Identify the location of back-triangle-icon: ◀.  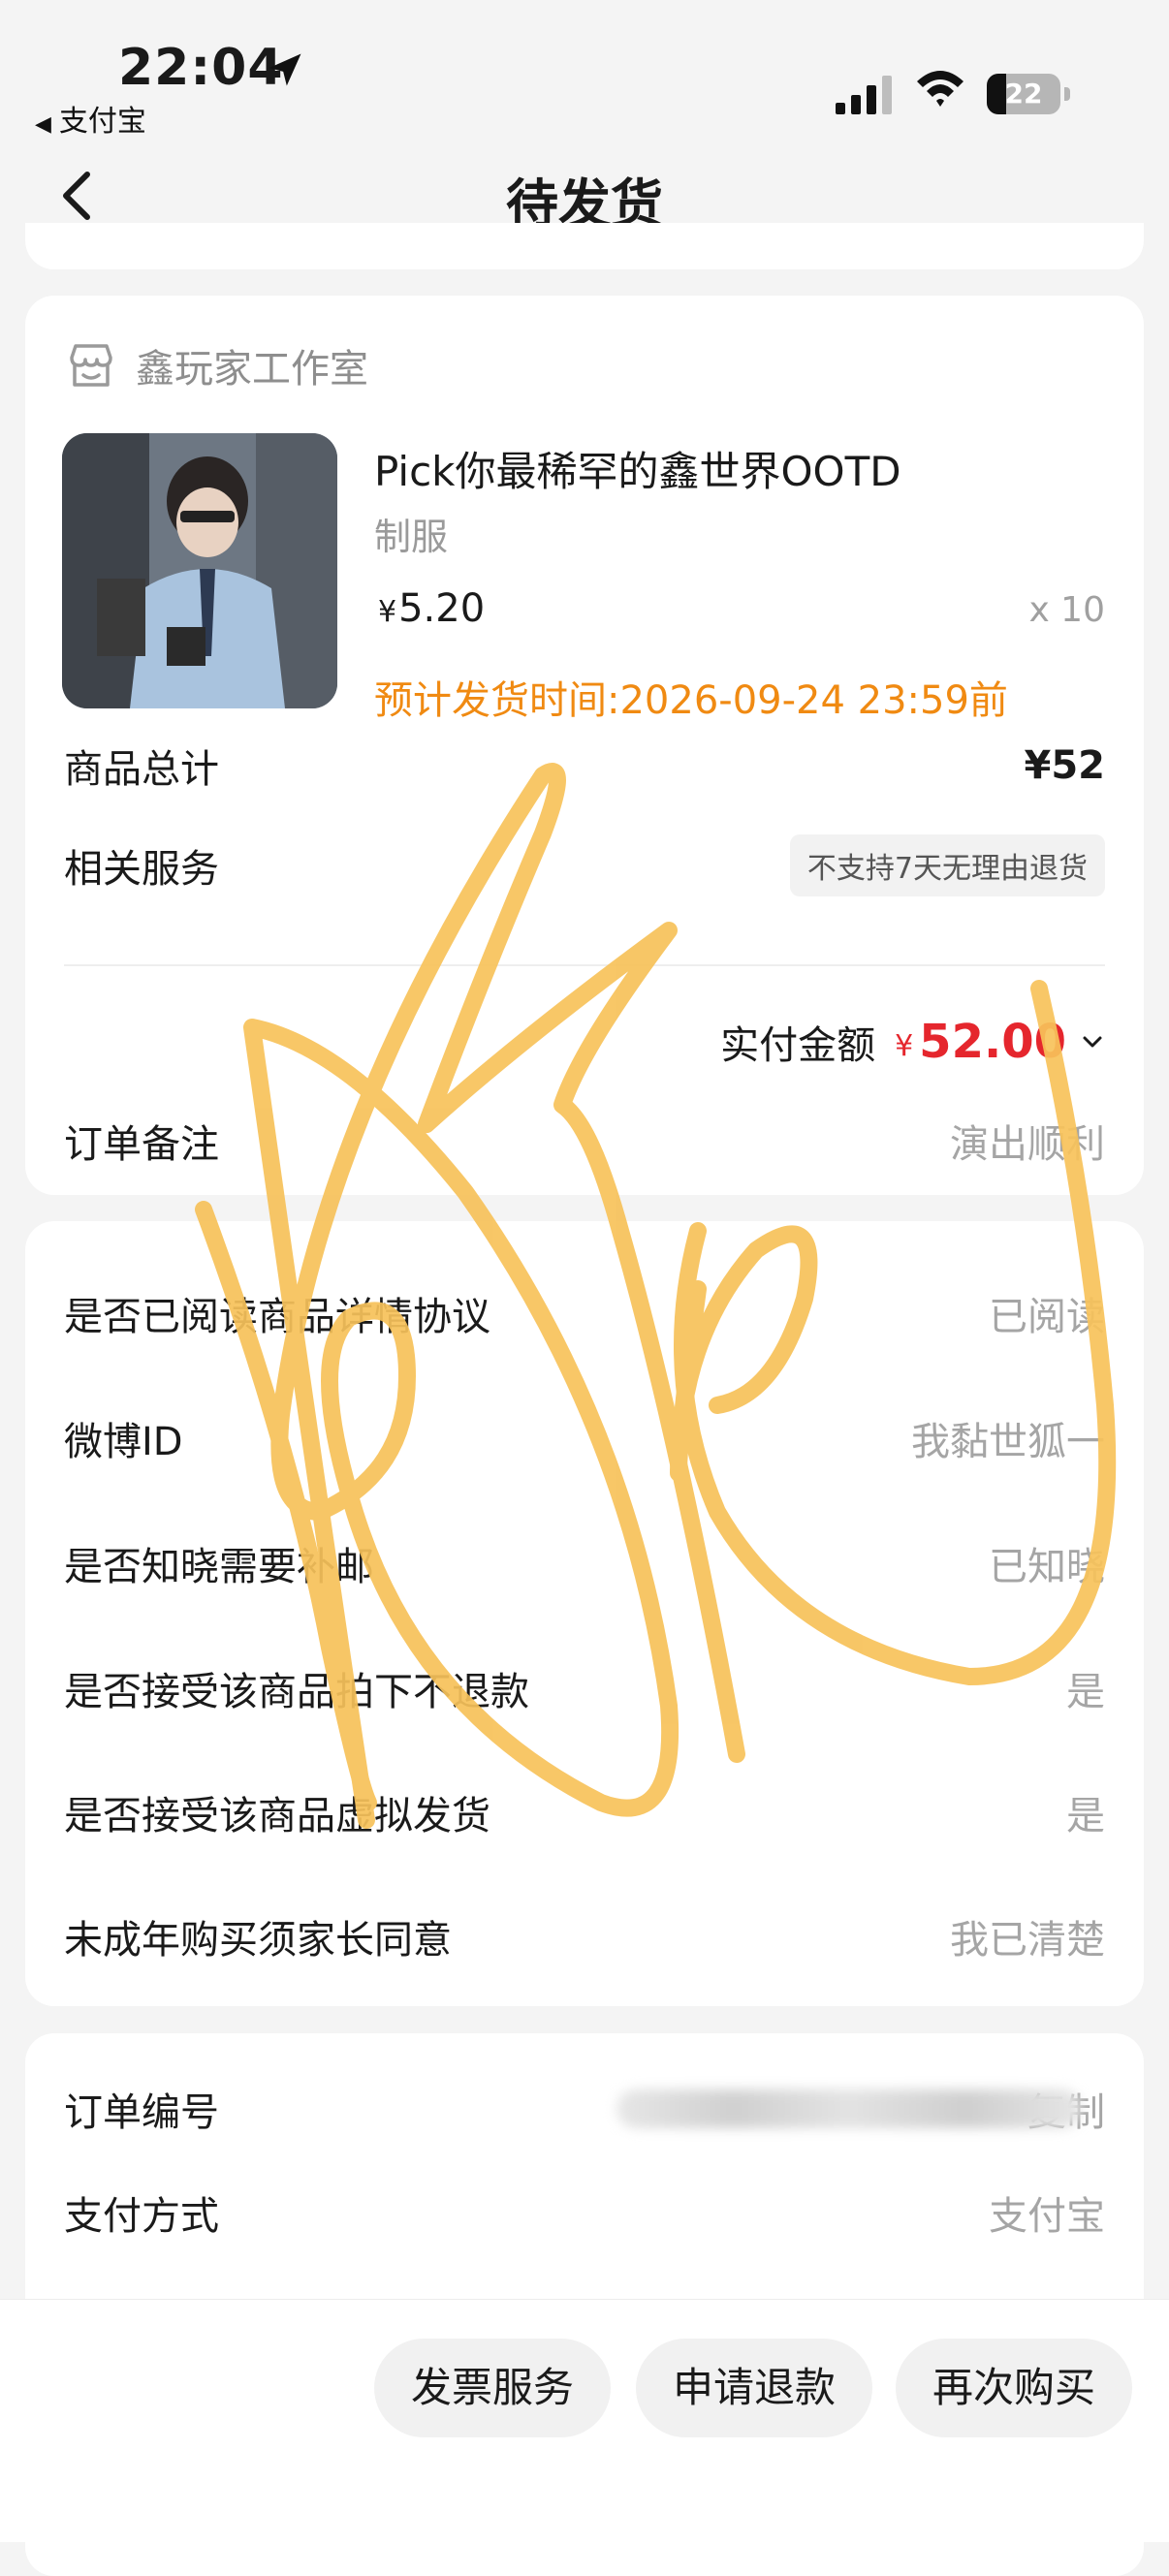
(43, 124).